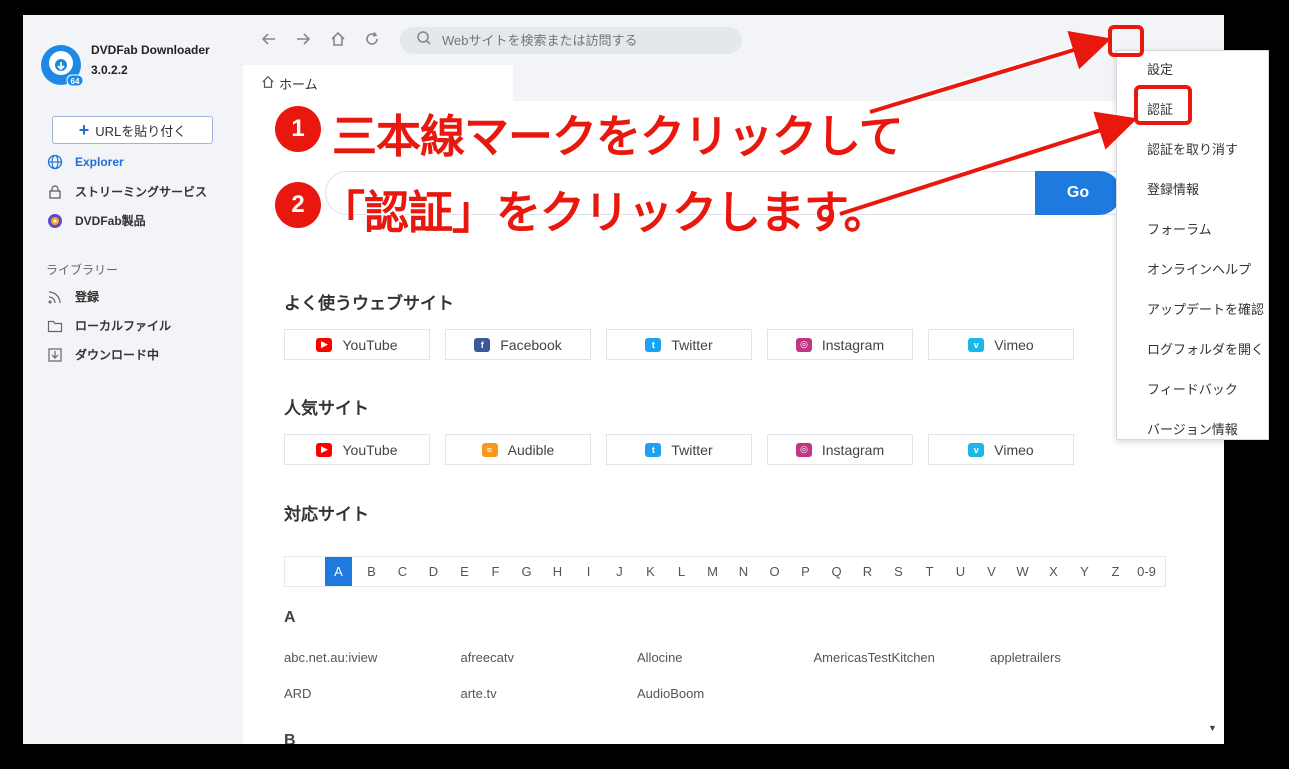 The height and width of the screenshot is (769, 1289). I want to click on sidebar-item-dvdfab-products: DVDFab製品, so click(96, 220).